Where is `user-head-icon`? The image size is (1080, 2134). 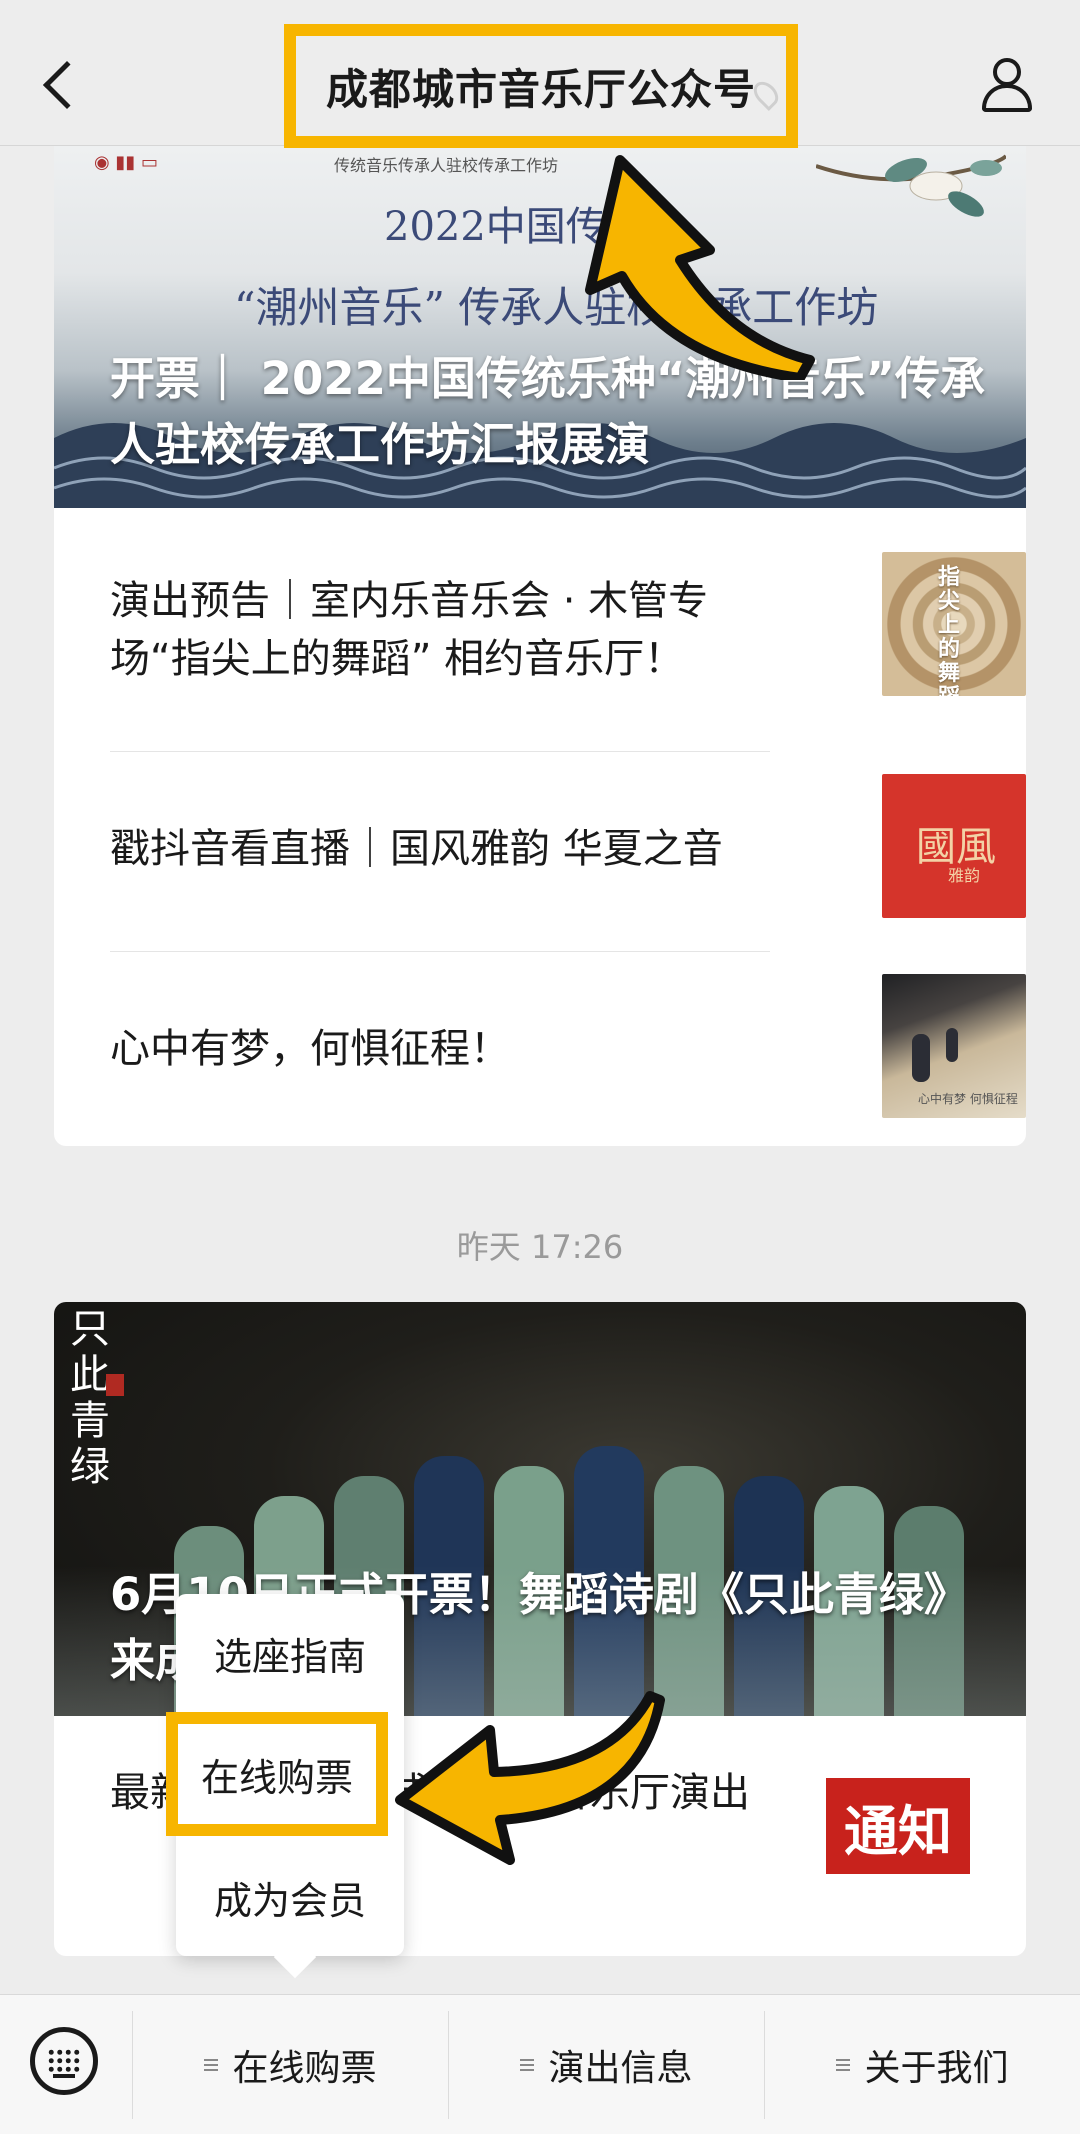
user-head-icon is located at coordinates (1007, 72).